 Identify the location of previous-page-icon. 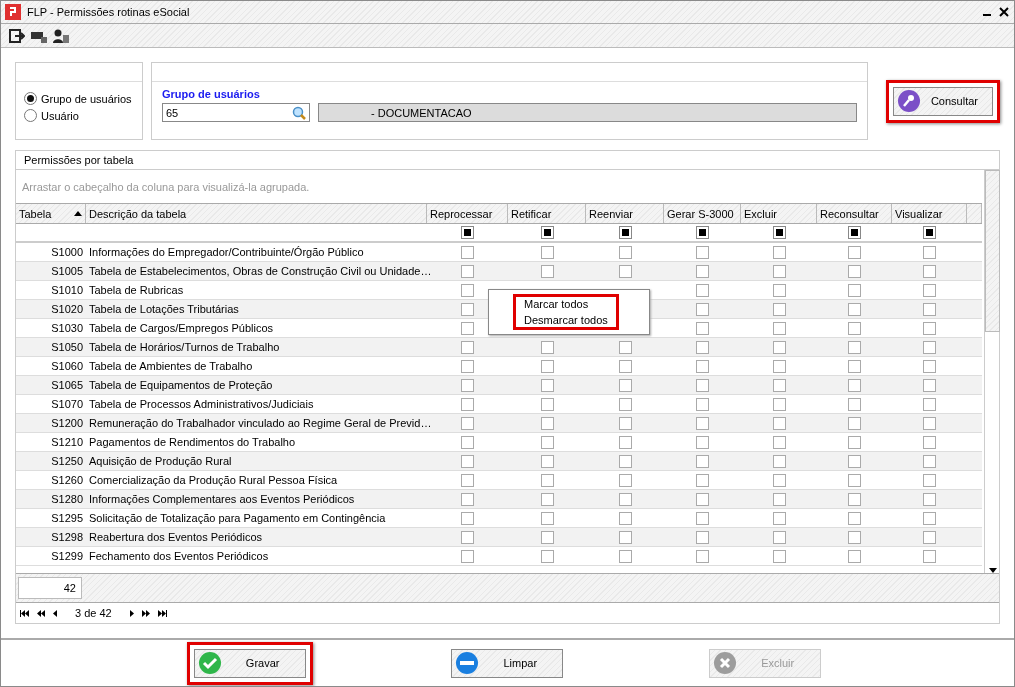
(41, 613).